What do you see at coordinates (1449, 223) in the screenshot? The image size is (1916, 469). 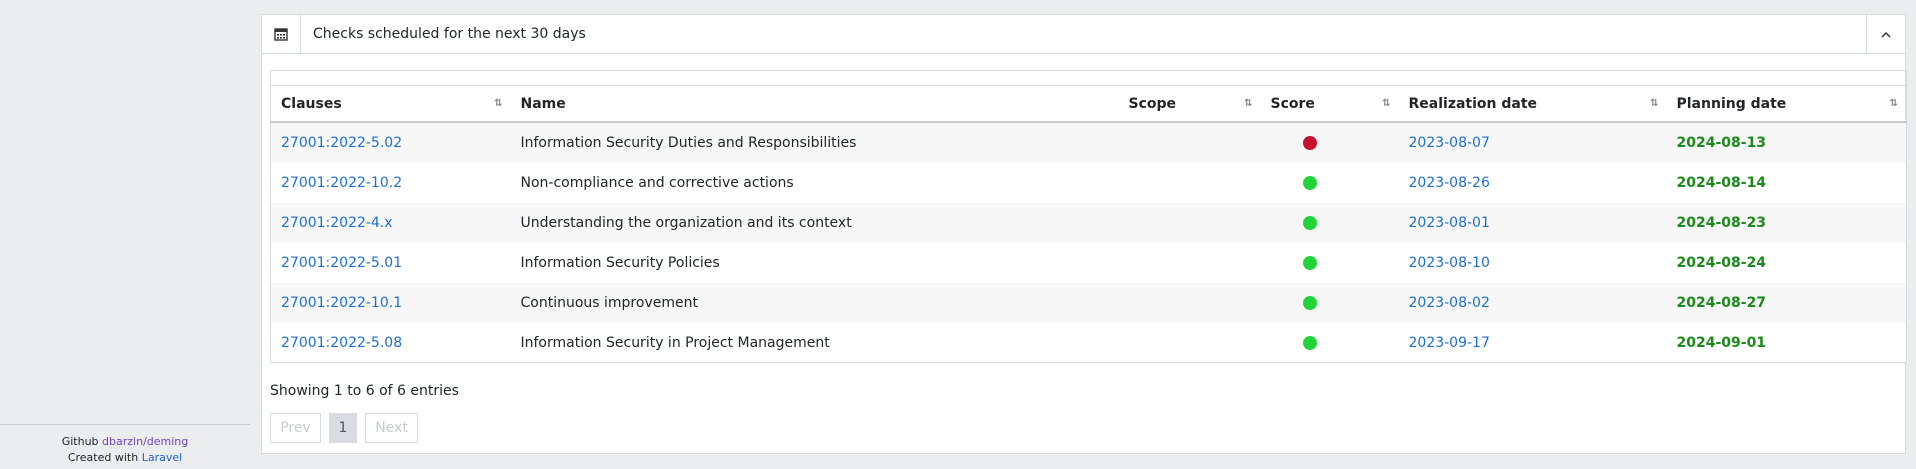 I see `realization-date-link: 2023-08-01` at bounding box center [1449, 223].